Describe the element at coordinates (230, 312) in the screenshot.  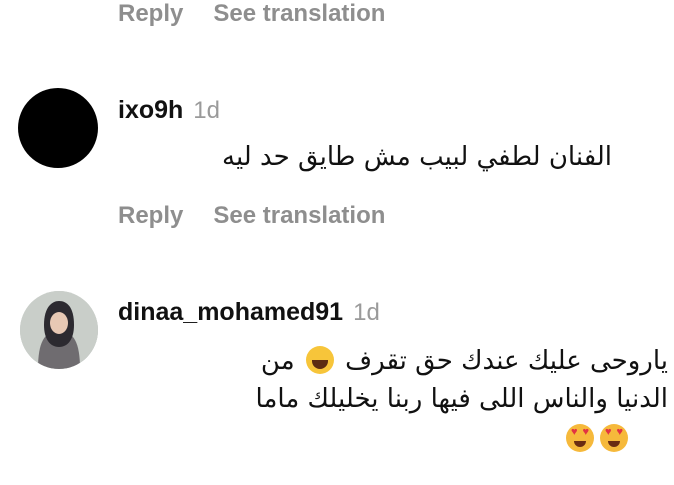
I see `username: dinaa_mohamed91` at that location.